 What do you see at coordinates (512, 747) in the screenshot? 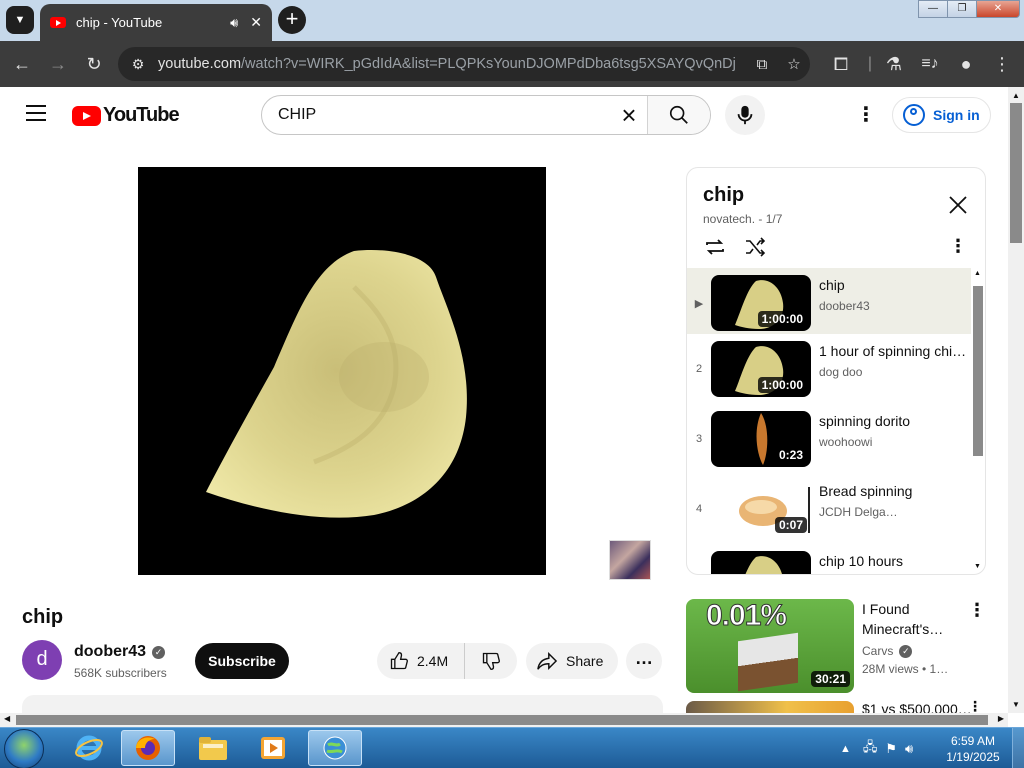
I see `windows-taskbar: ▲ 🖧︎ ⚑ 🔊︎ 6:59 AM 1/19/2025` at bounding box center [512, 747].